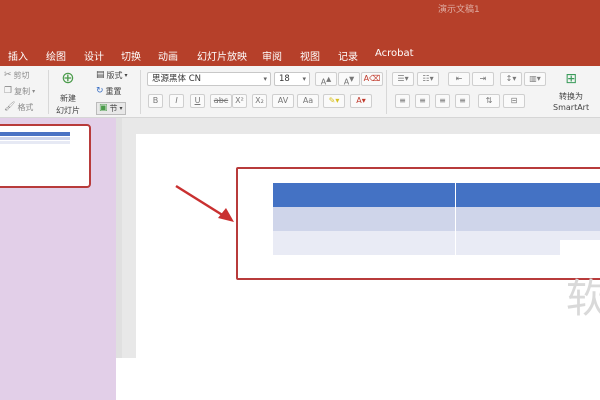  What do you see at coordinates (209, 79) in the screenshot?
I see `font-family-select: 思源黑体 CN ▾` at bounding box center [209, 79].